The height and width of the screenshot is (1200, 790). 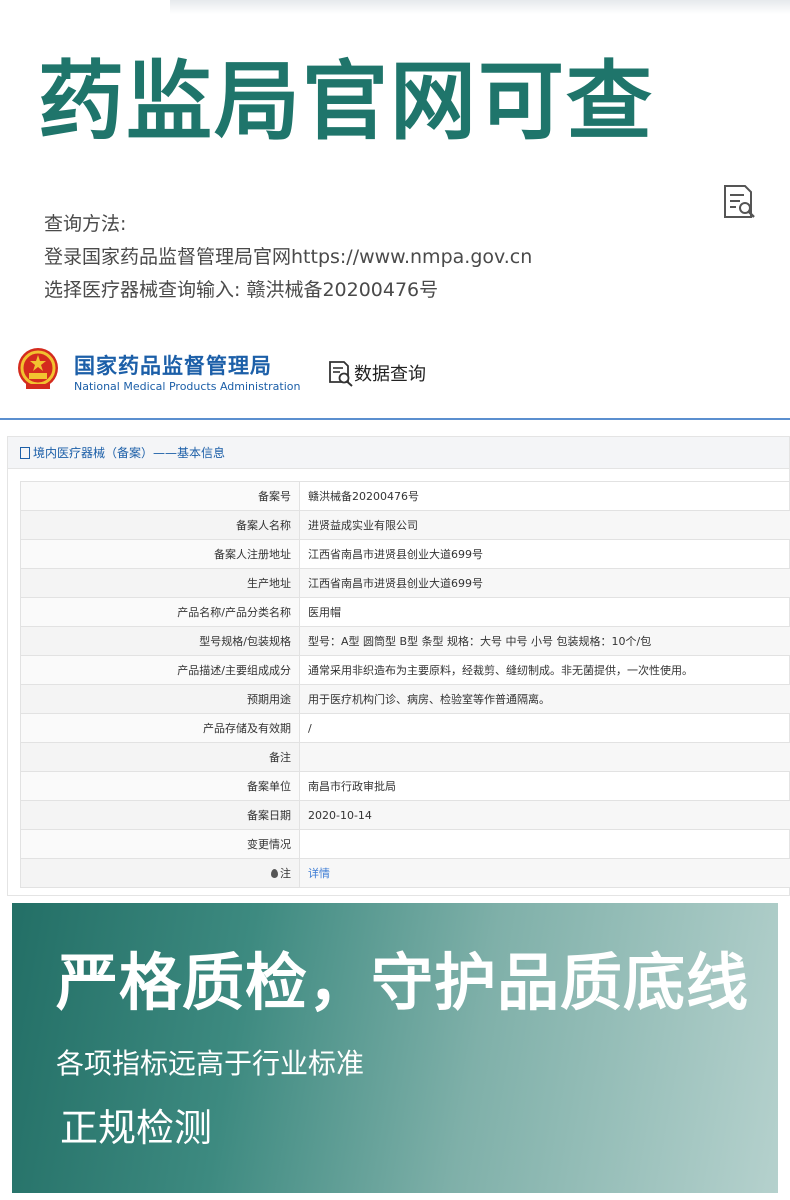 What do you see at coordinates (160, 844) in the screenshot?
I see `field-label: 变更情况` at bounding box center [160, 844].